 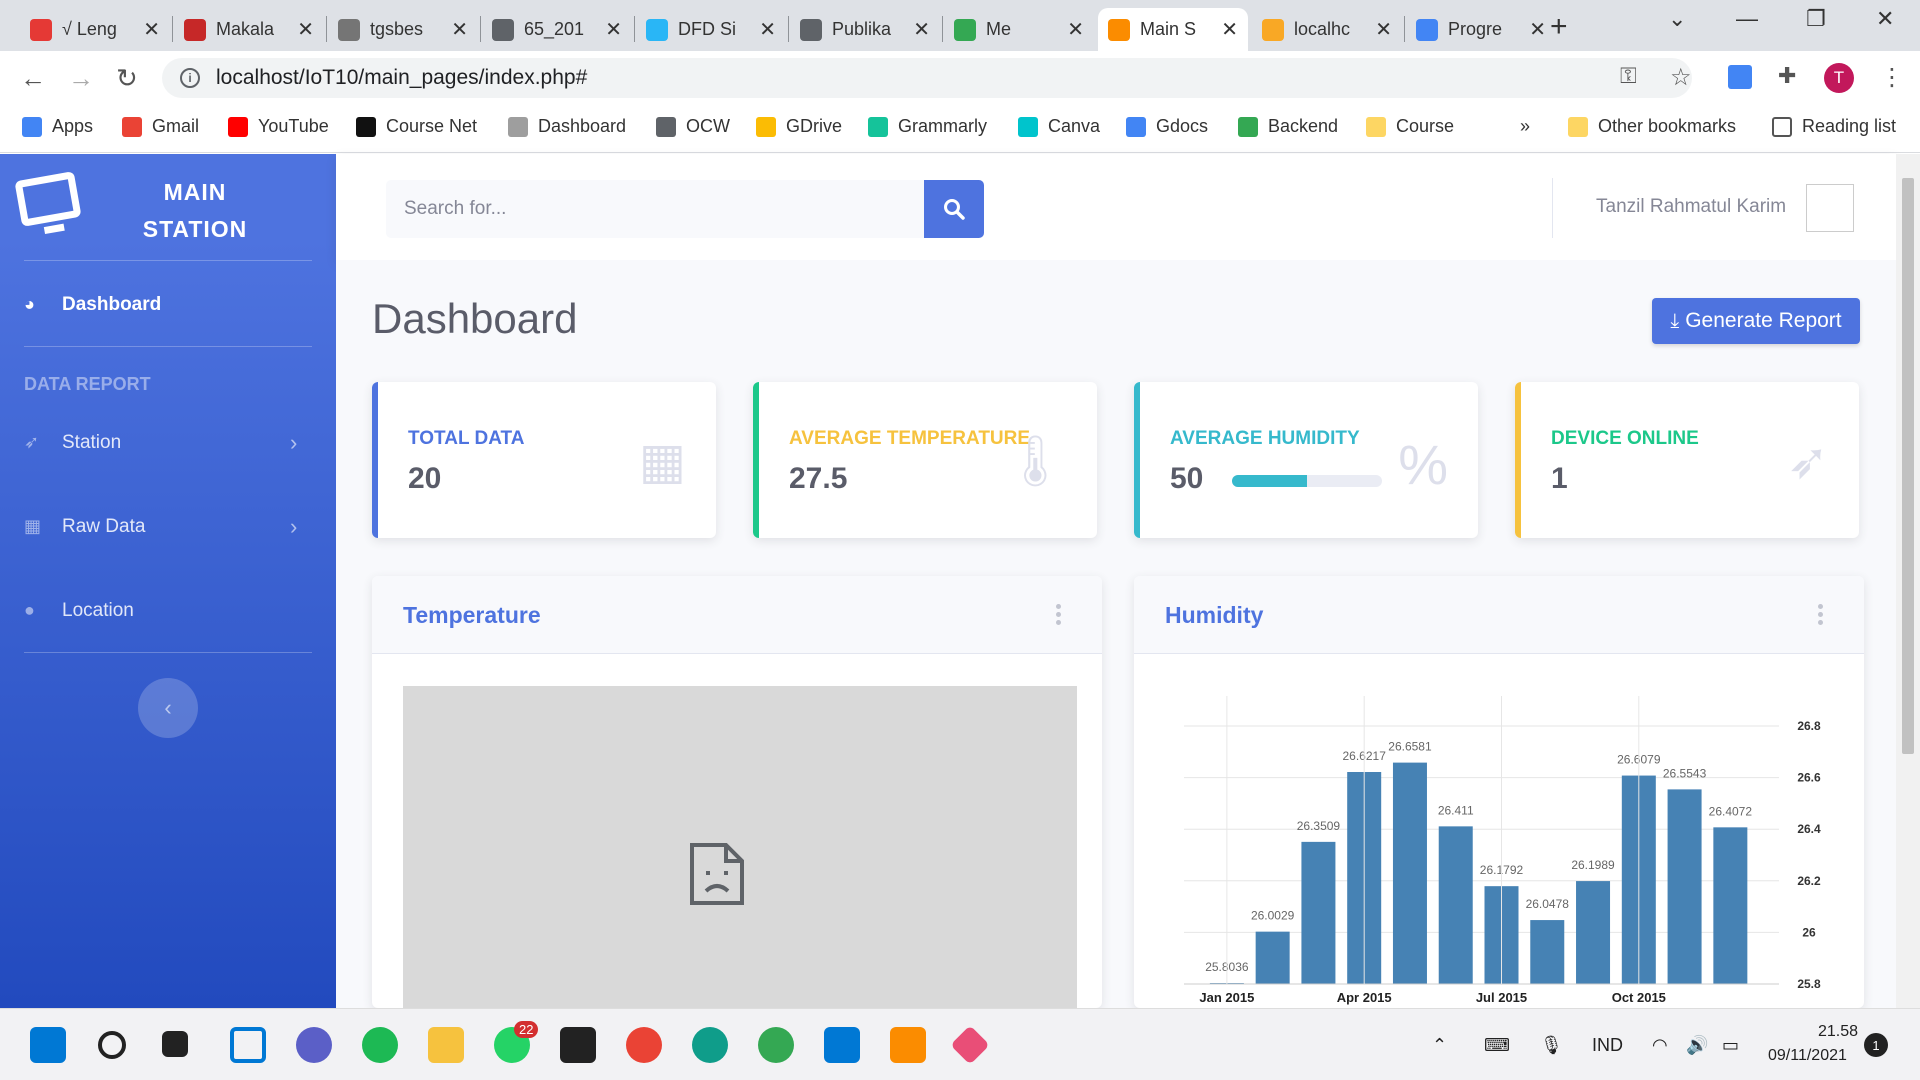 I want to click on page-title: Dashboard, so click(x=475, y=318).